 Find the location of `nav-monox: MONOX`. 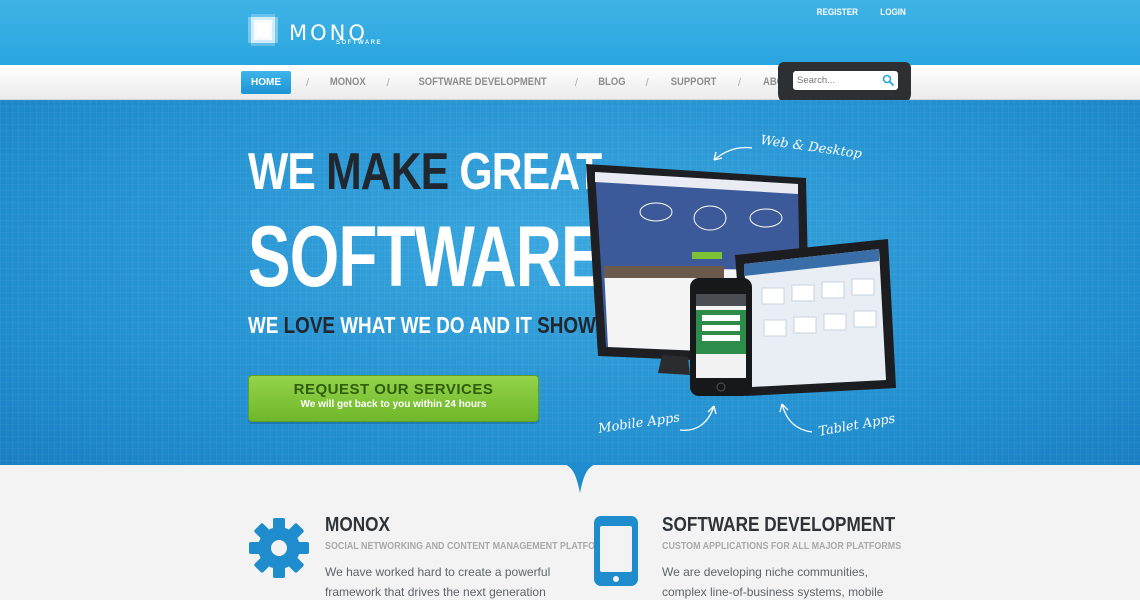

nav-monox: MONOX is located at coordinates (348, 82).